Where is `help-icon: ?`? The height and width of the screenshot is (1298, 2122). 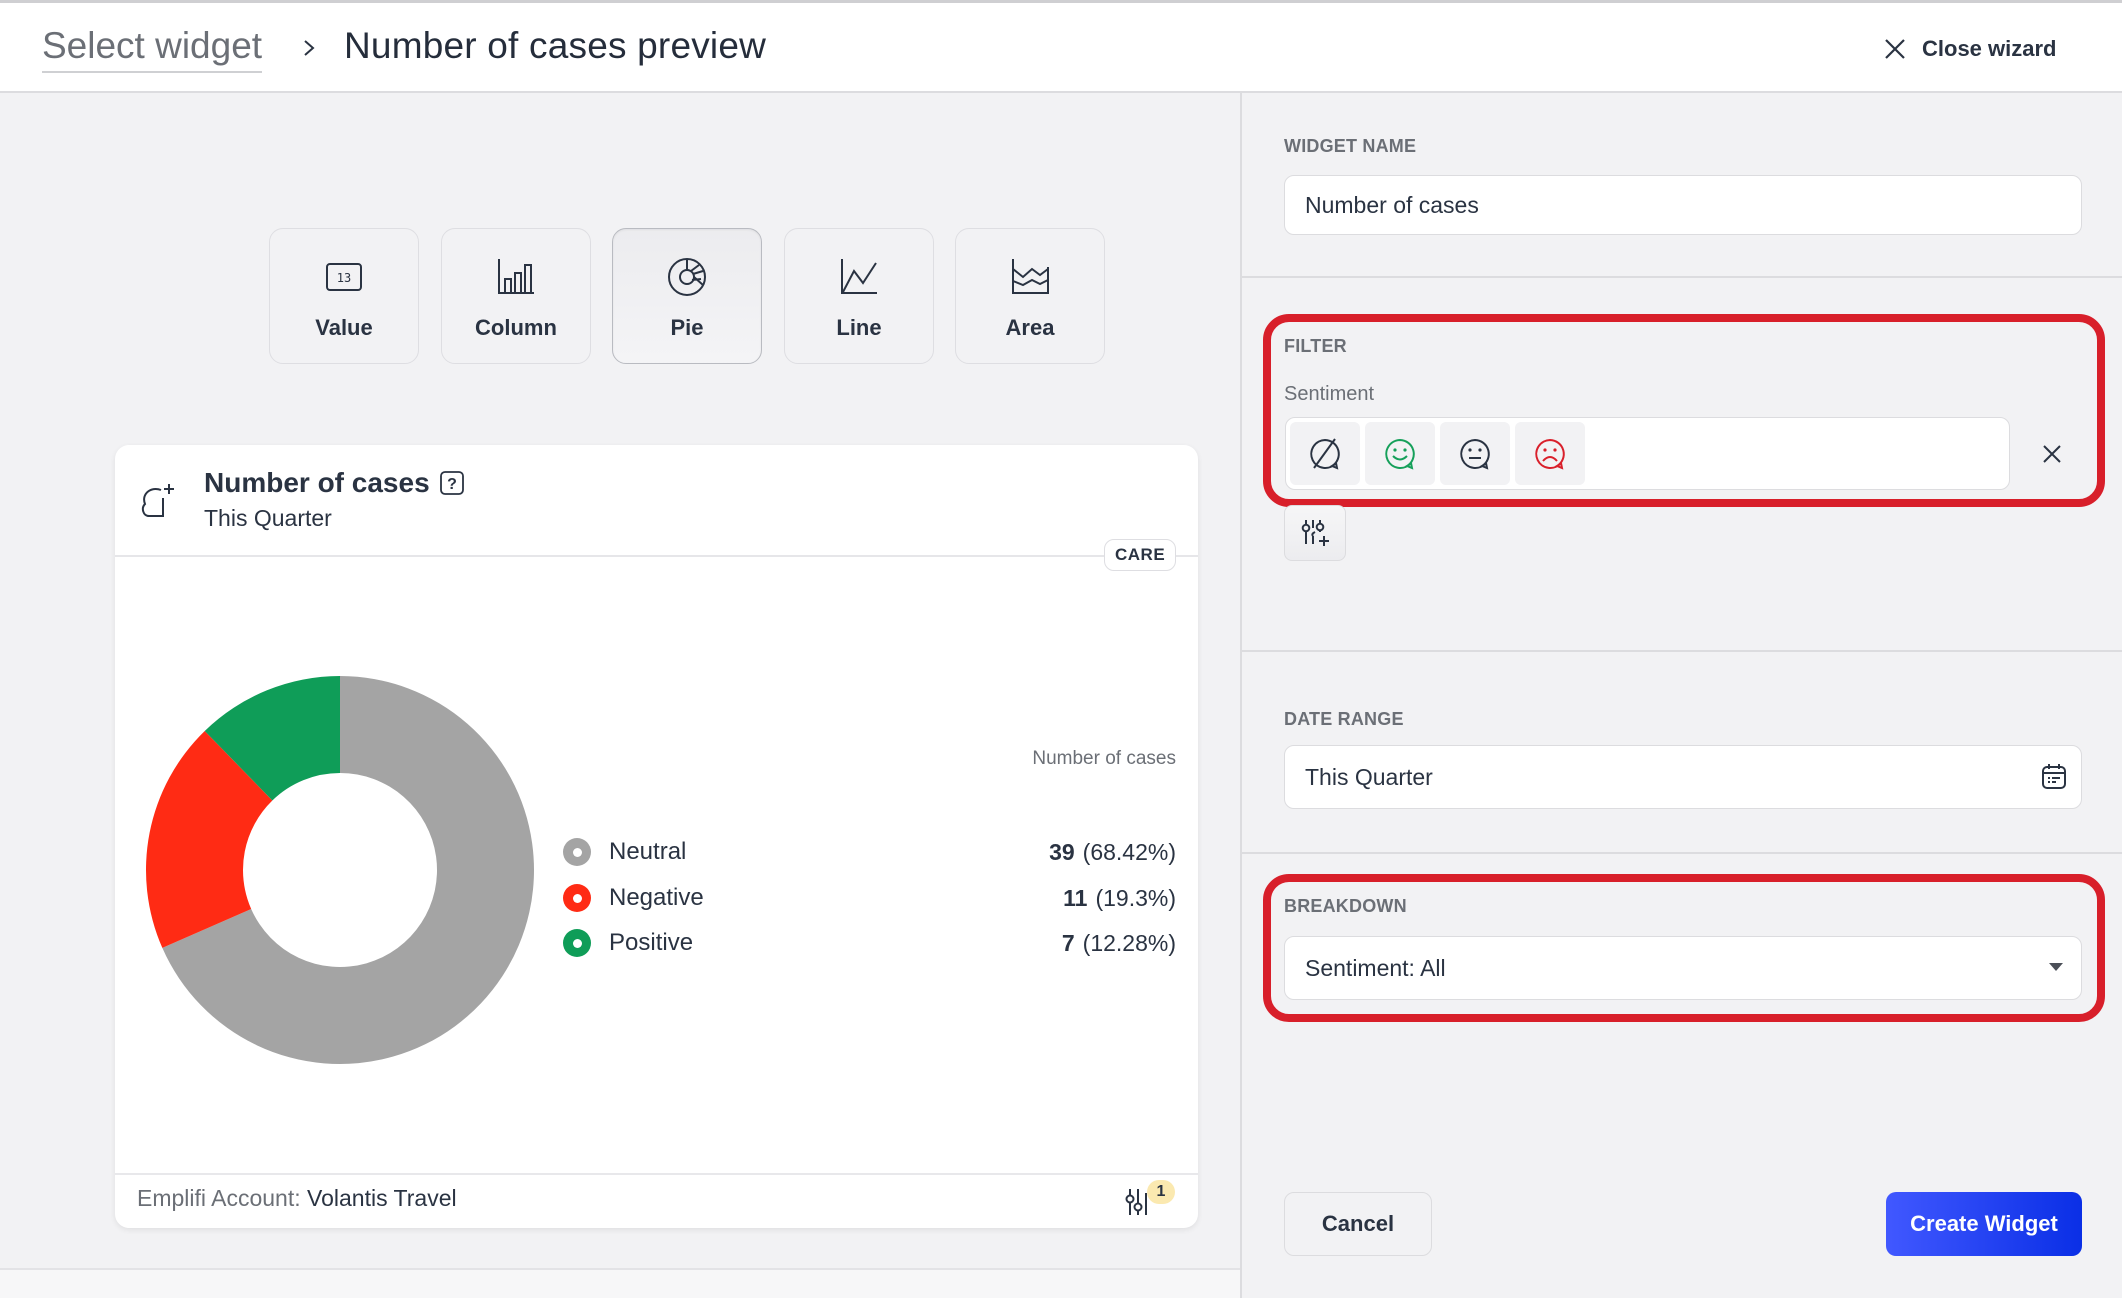
help-icon: ? is located at coordinates (451, 483).